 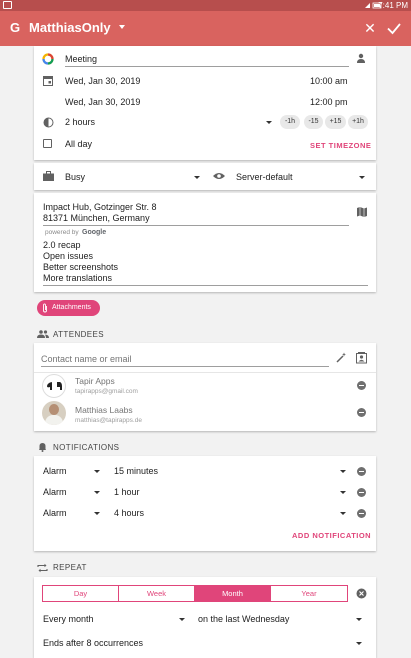 What do you see at coordinates (136, 471) in the screenshot?
I see `notification-time-select: 15 minutes` at bounding box center [136, 471].